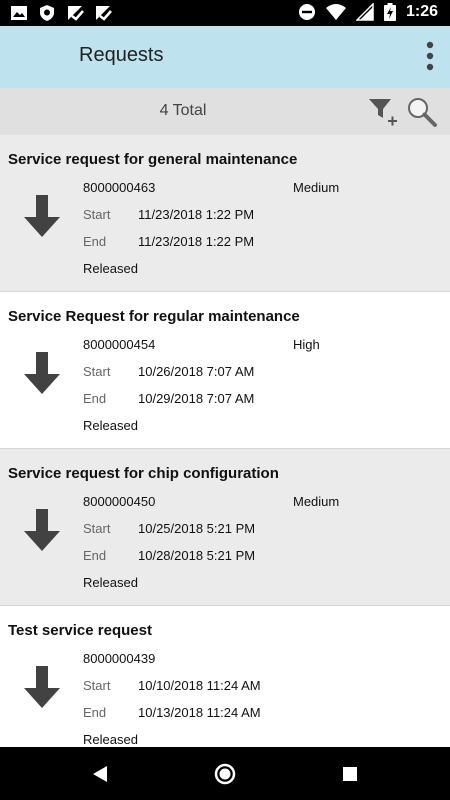 The height and width of the screenshot is (800, 450). Describe the element at coordinates (143, 473) in the screenshot. I see `request-title: Service request for chip configuration` at that location.